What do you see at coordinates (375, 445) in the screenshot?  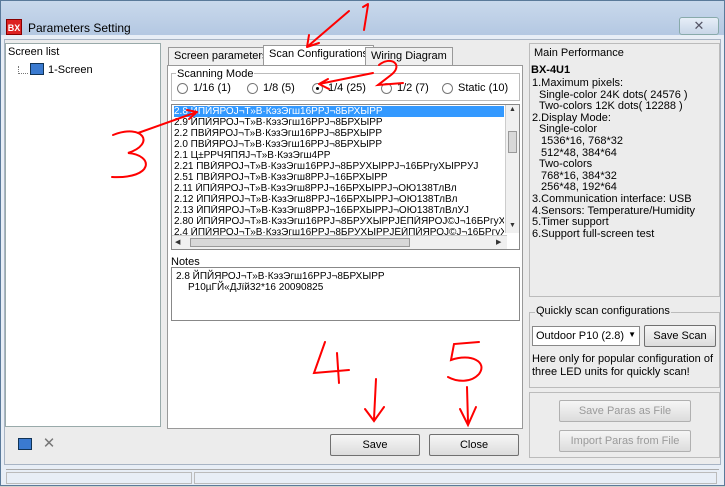 I see `save-button: Save` at bounding box center [375, 445].